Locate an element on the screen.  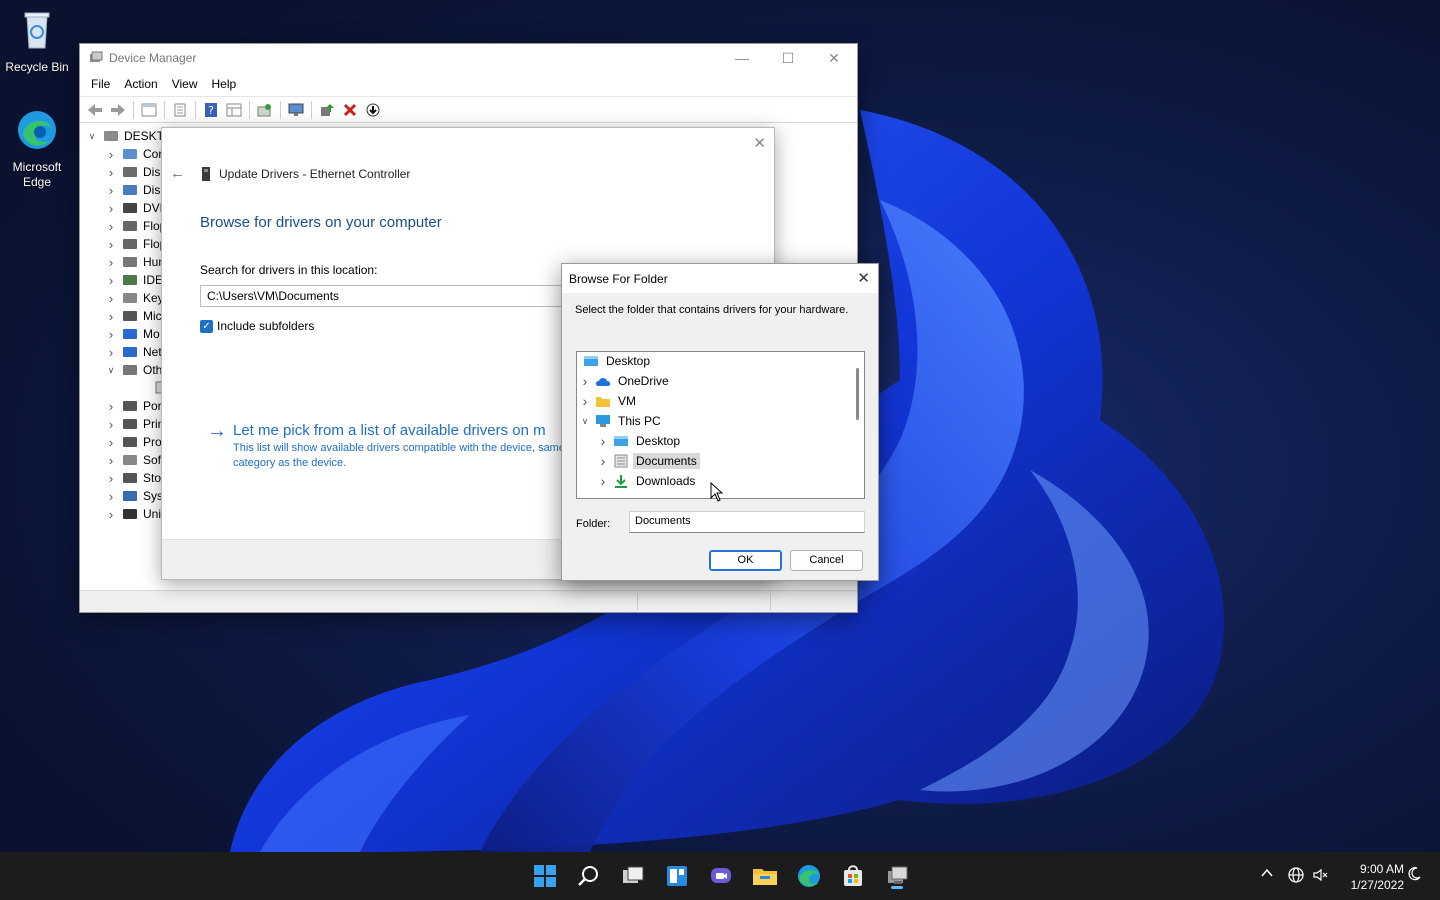
folder-tree-item: › Downloads is located at coordinates (647, 481).